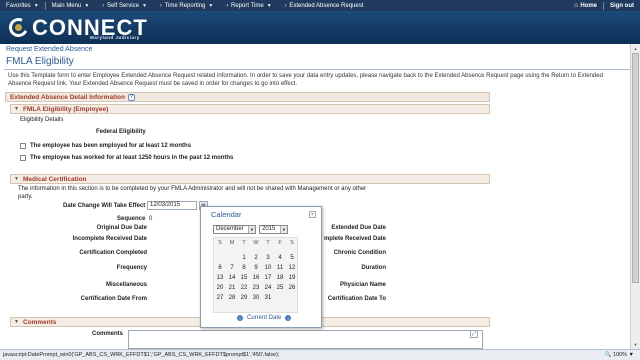 This screenshot has height=360, width=640. What do you see at coordinates (635, 48) in the screenshot?
I see `scroll-up-icon: ▲` at bounding box center [635, 48].